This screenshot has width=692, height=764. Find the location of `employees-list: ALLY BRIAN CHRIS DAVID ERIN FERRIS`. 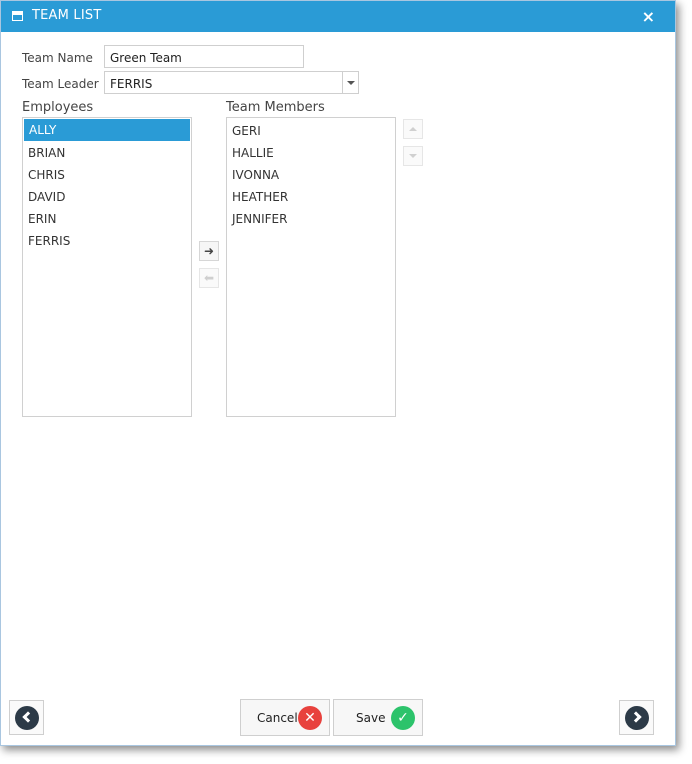

employees-list: ALLY BRIAN CHRIS DAVID ERIN FERRIS is located at coordinates (107, 267).